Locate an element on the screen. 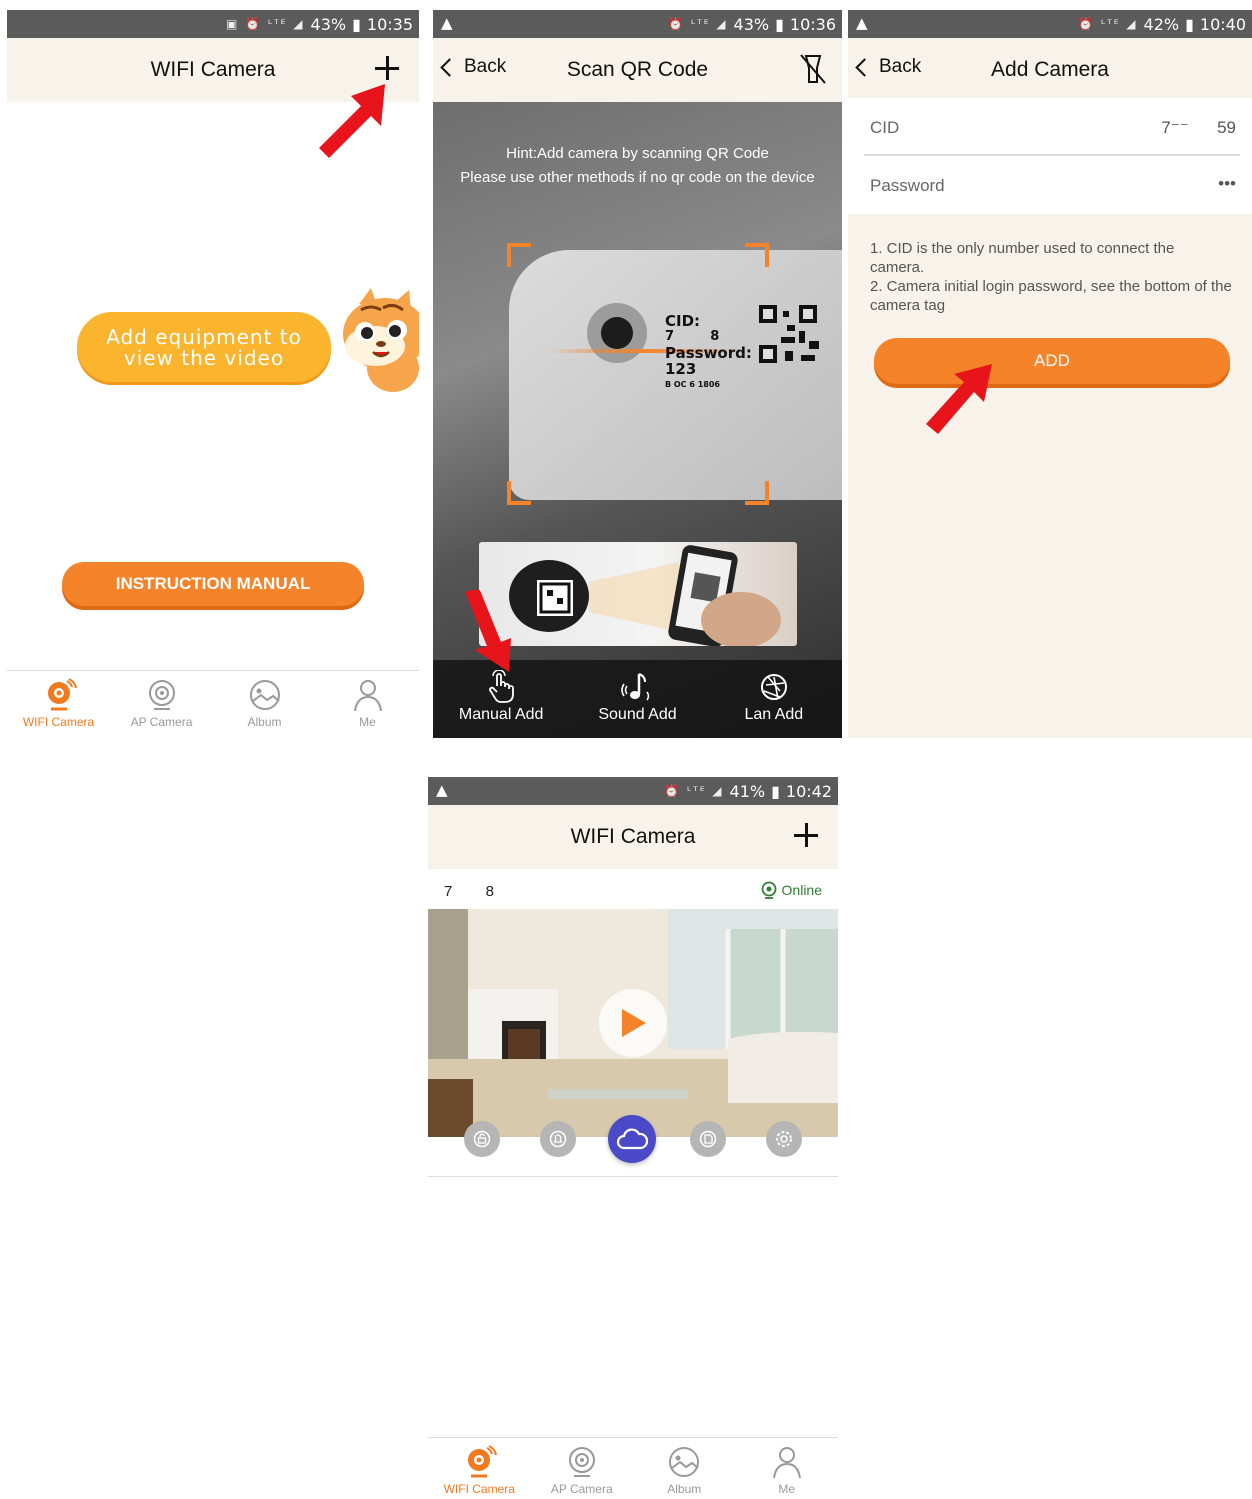 Image resolution: width=1252 pixels, height=1499 pixels. lan-add-button: Lan Add is located at coordinates (774, 699).